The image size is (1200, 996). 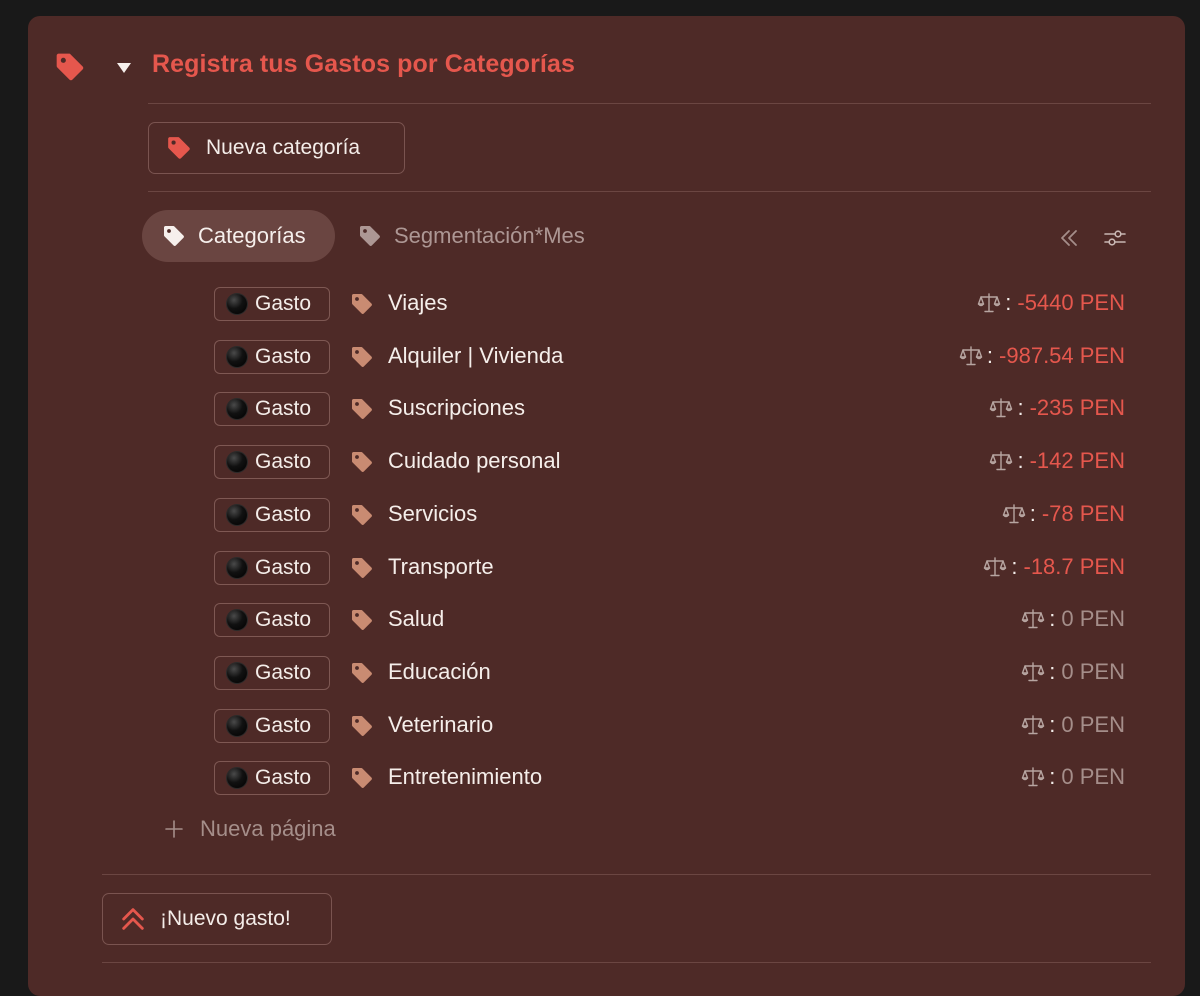 What do you see at coordinates (124, 68) in the screenshot?
I see `caret-down-icon` at bounding box center [124, 68].